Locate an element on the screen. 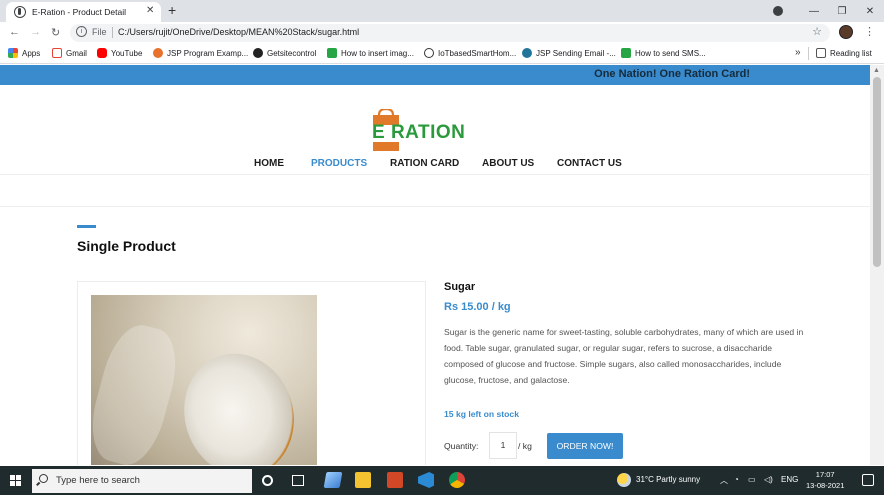 This screenshot has width=884, height=495. office-app-icon is located at coordinates (395, 480).